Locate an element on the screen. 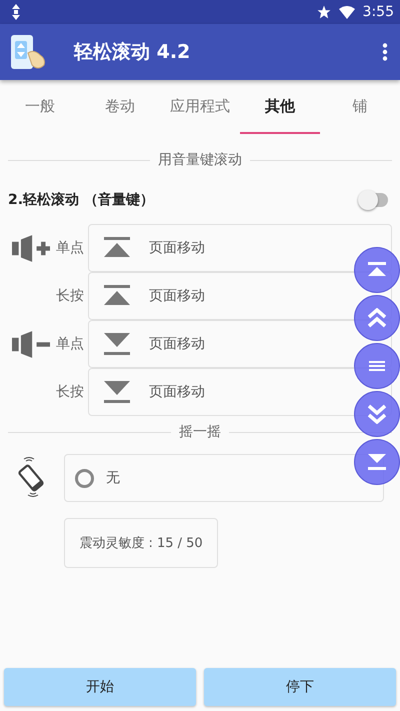 This screenshot has width=400, height=711. tab: 铺 is located at coordinates (360, 107).